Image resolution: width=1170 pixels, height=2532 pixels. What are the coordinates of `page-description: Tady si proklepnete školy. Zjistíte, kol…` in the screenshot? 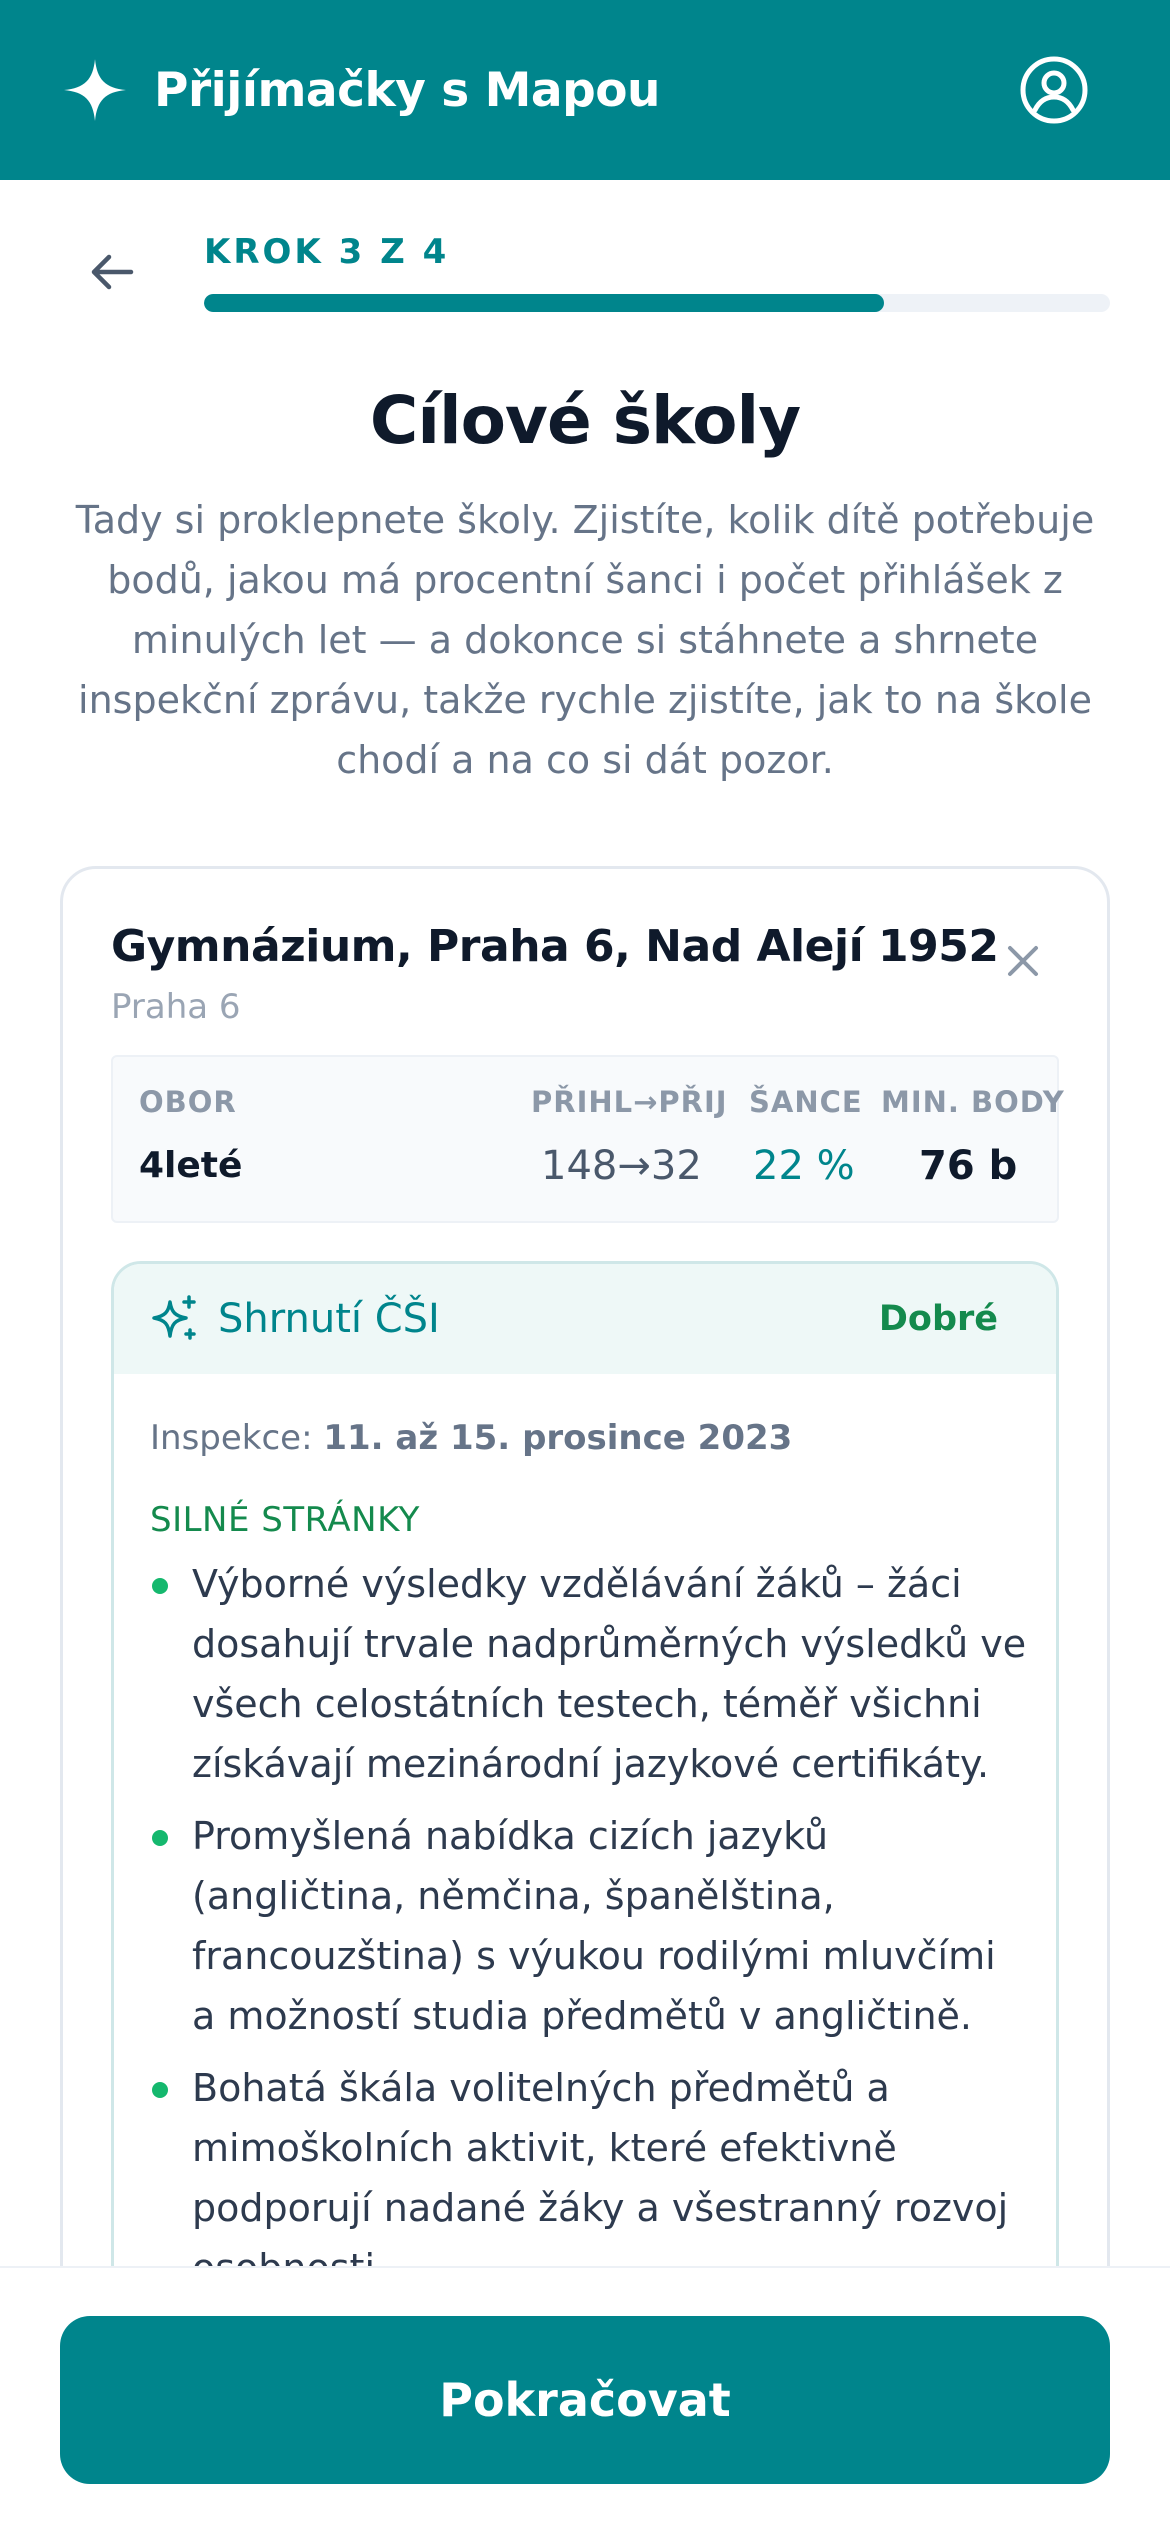 It's located at (585, 640).